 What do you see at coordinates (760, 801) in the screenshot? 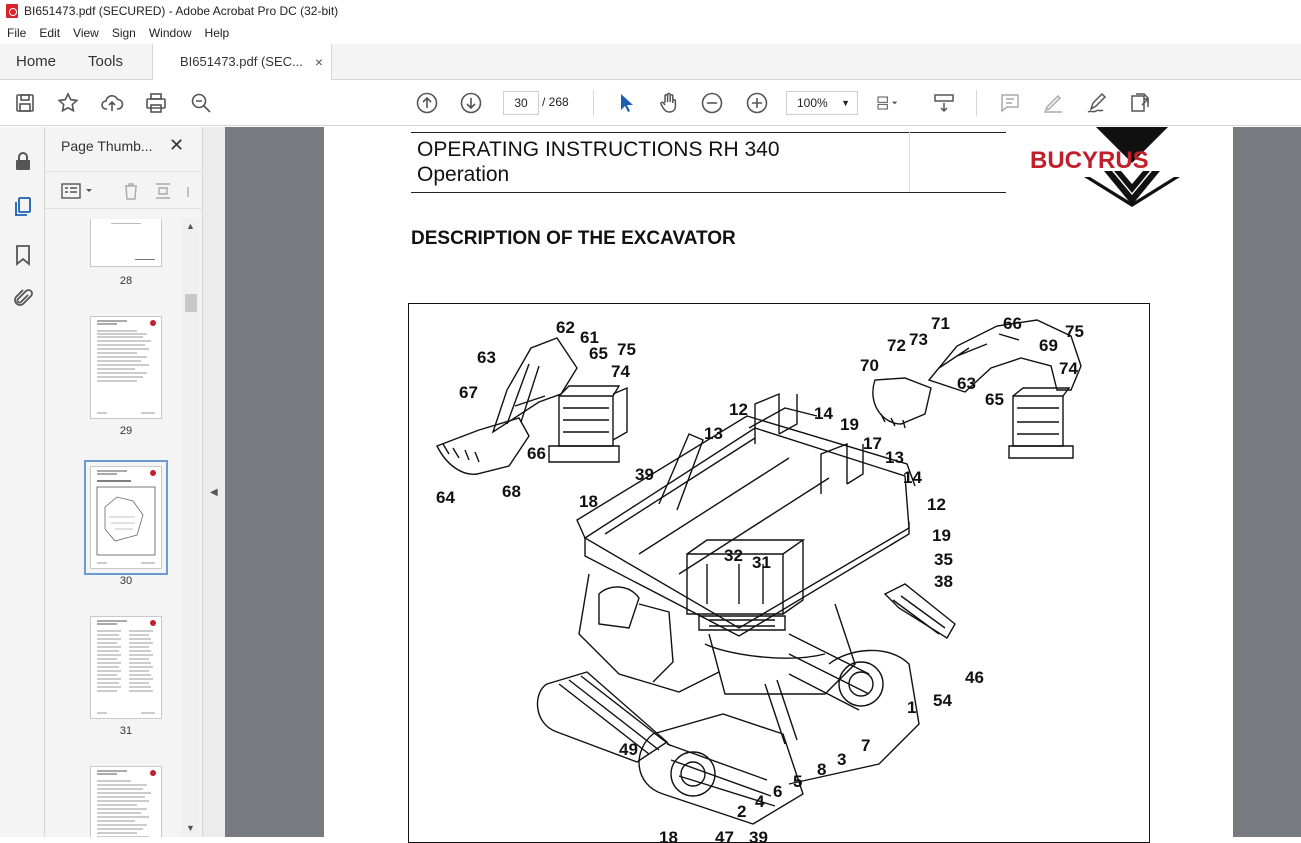
I see `callout-label: 4` at bounding box center [760, 801].